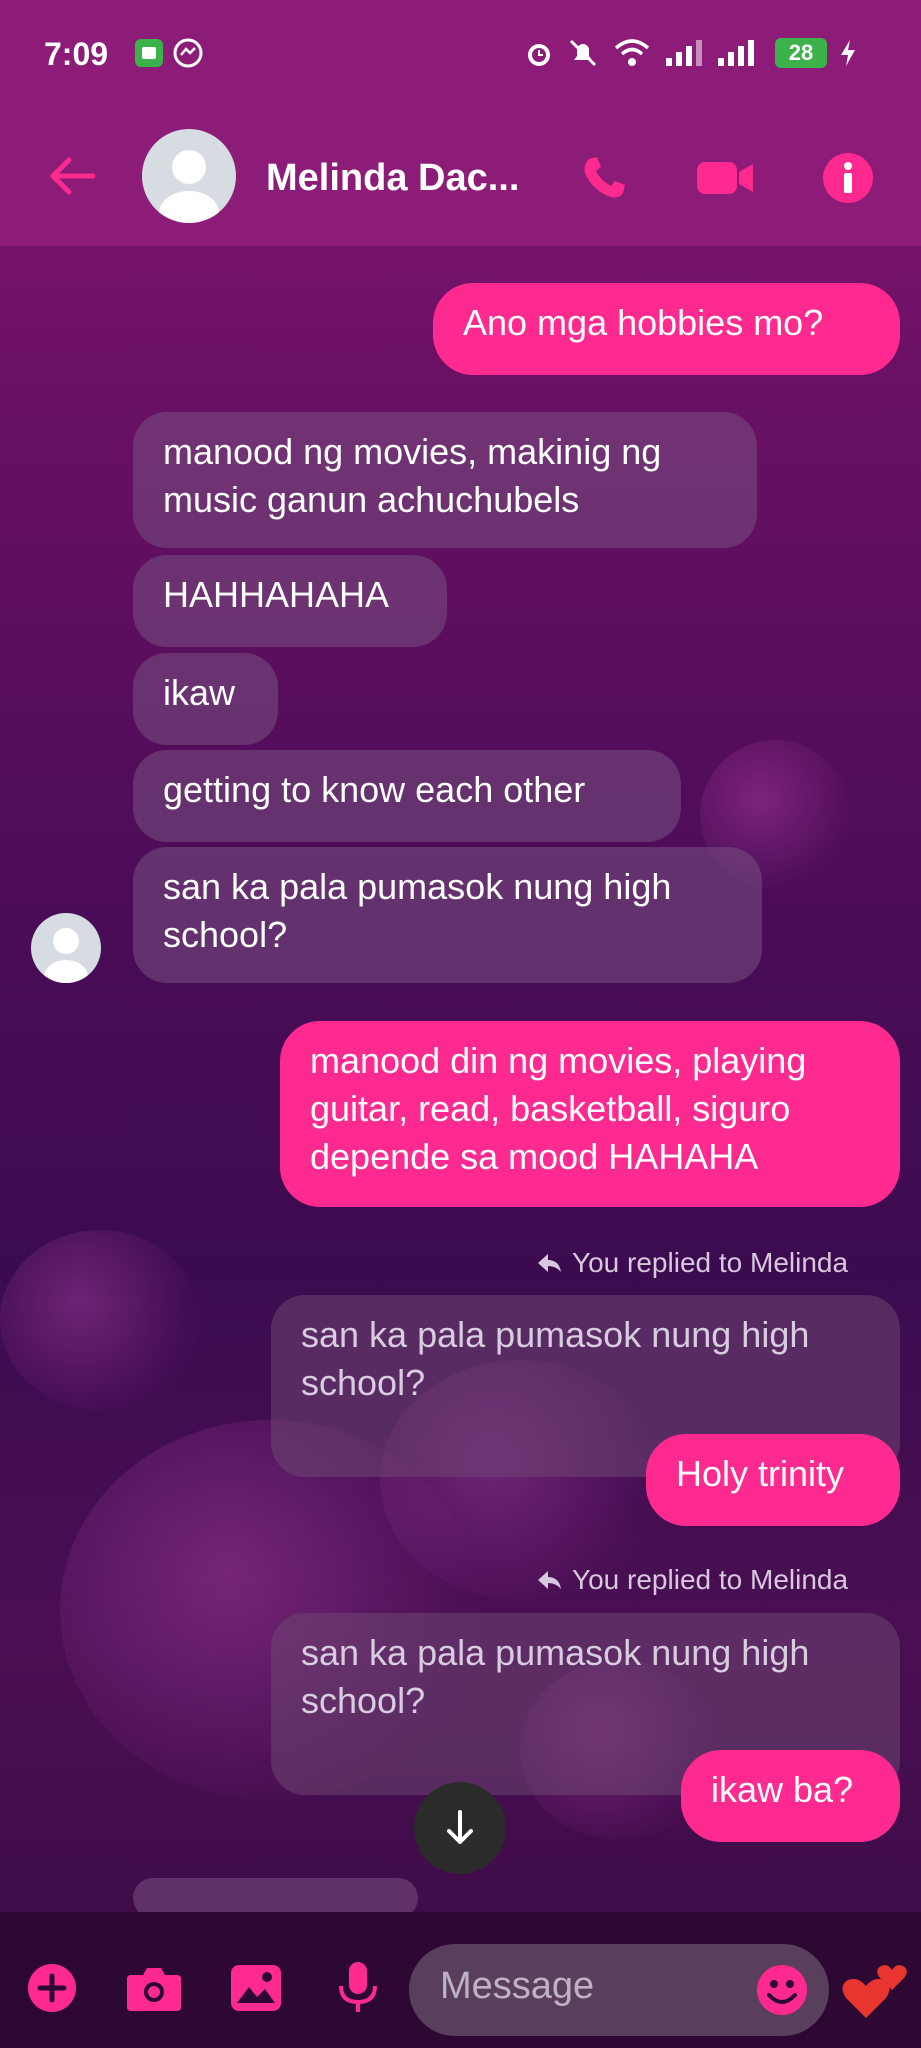 This screenshot has height=2048, width=921. I want to click on background-heart, so click(100, 1320).